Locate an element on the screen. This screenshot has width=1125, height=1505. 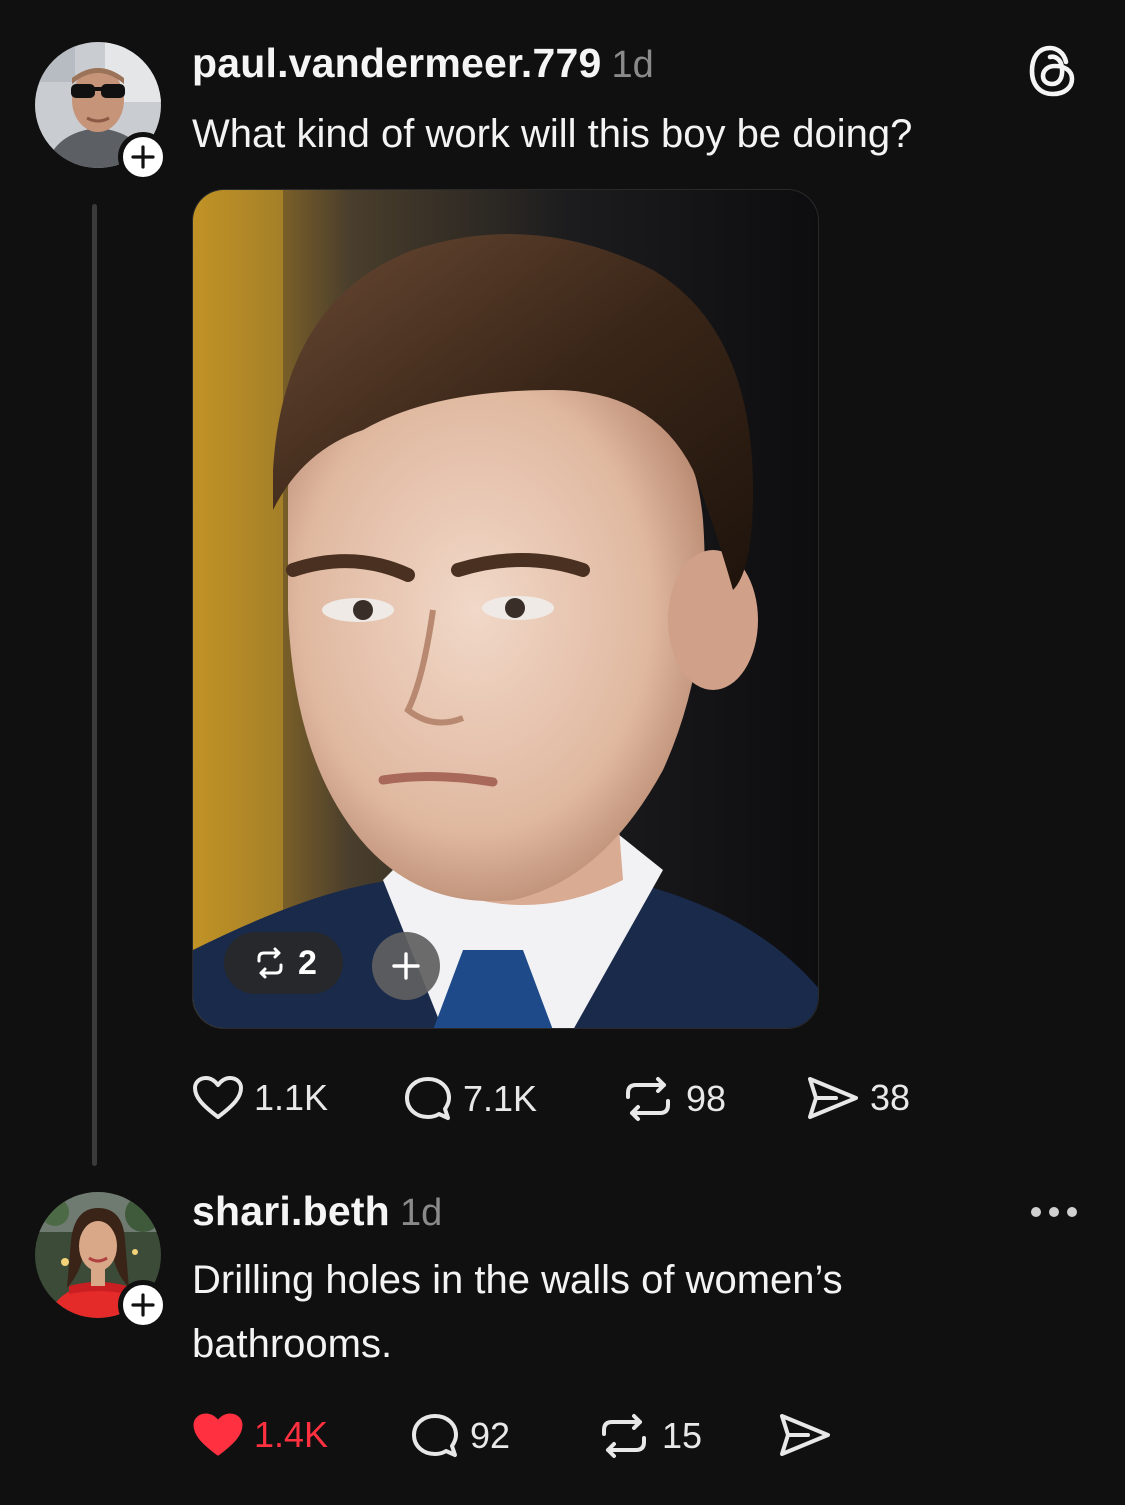
more-dots-icon is located at coordinates (1054, 1212).